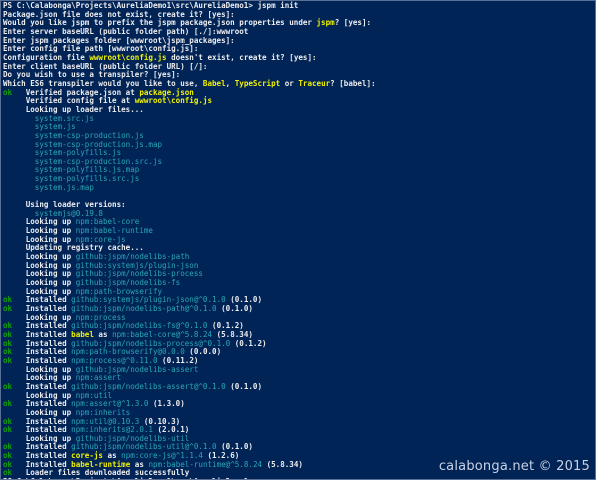  Describe the element at coordinates (83, 161) in the screenshot. I see `package-name: system-csp-production.src.js` at that location.